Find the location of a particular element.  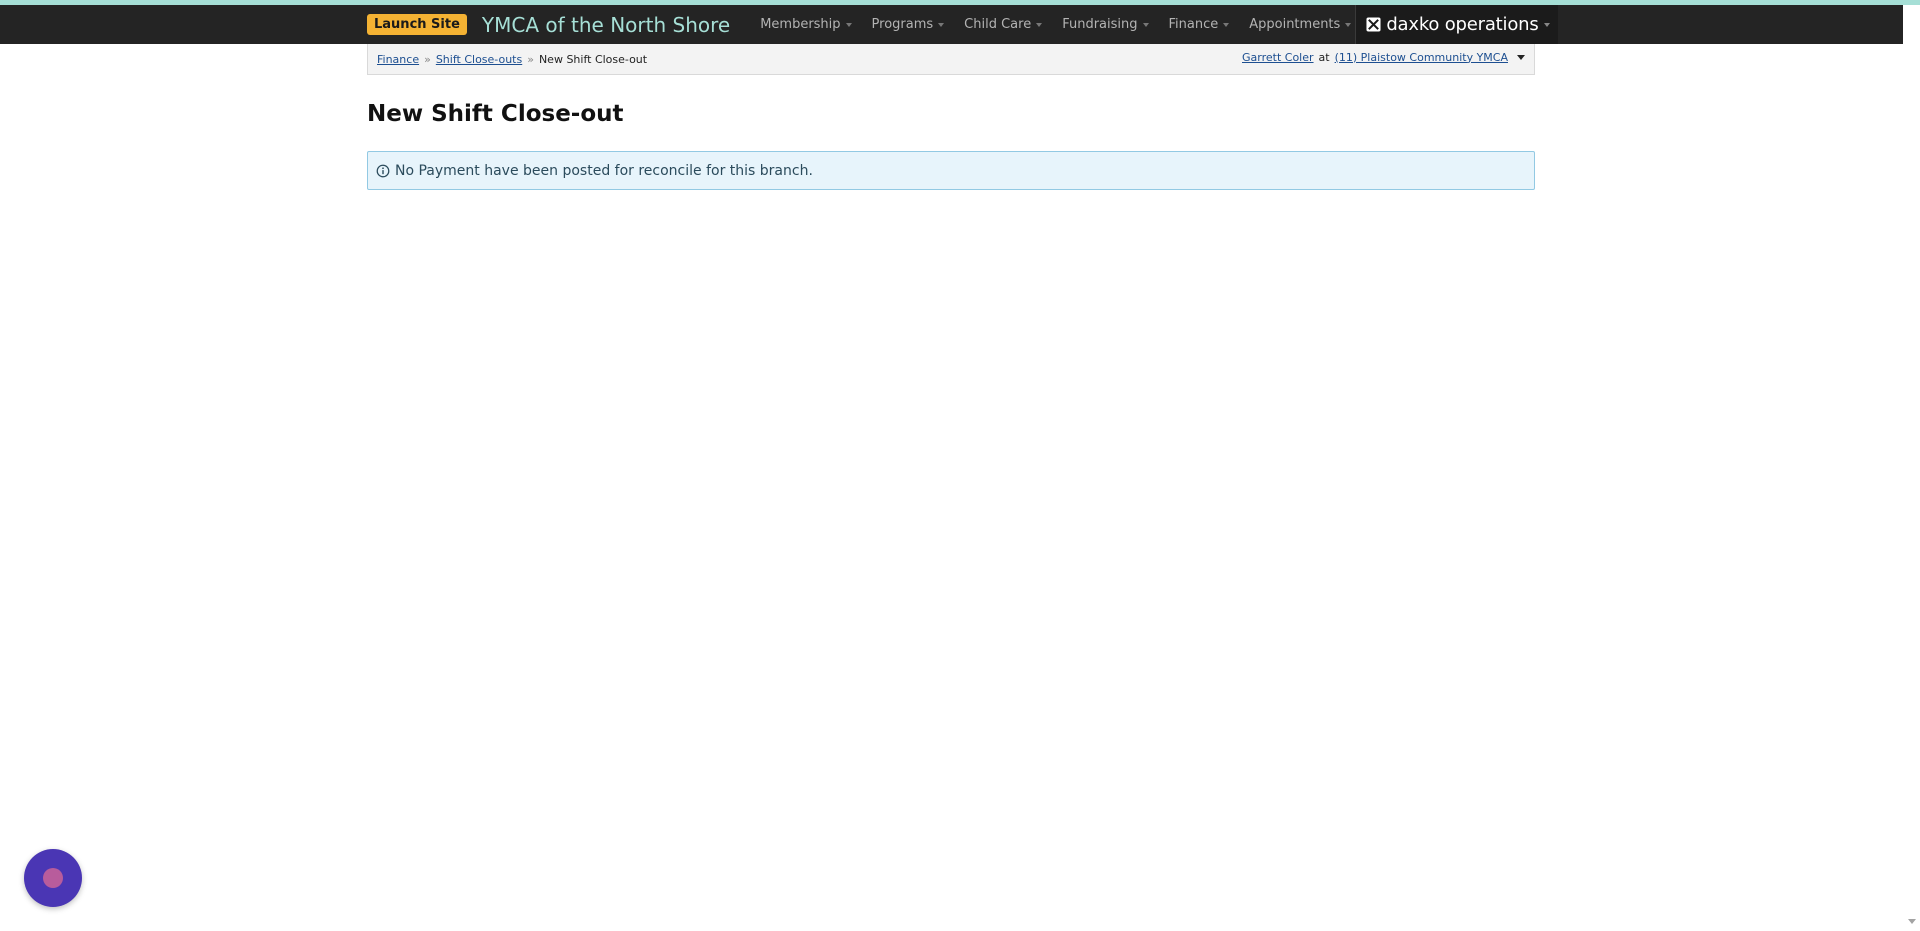

nav-item-label: Finance is located at coordinates (1193, 24).